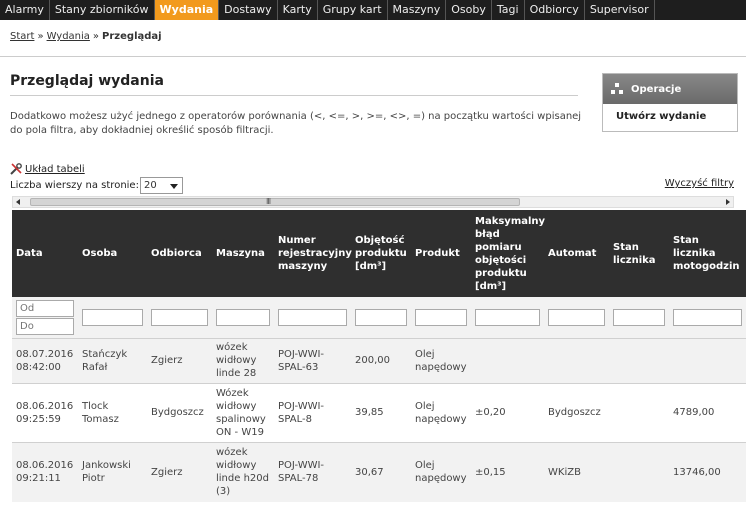 This screenshot has width=746, height=507. I want to click on nav-item-grupy-kart: Grupy kart, so click(353, 10).